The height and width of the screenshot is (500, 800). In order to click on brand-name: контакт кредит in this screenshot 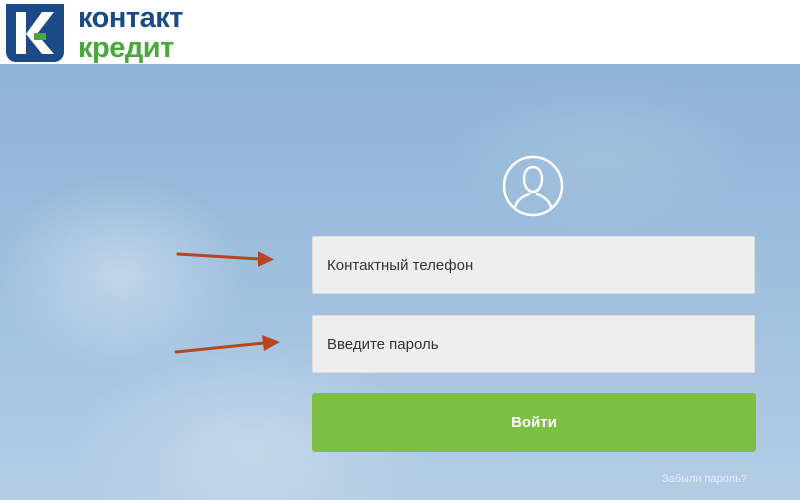, I will do `click(130, 33)`.